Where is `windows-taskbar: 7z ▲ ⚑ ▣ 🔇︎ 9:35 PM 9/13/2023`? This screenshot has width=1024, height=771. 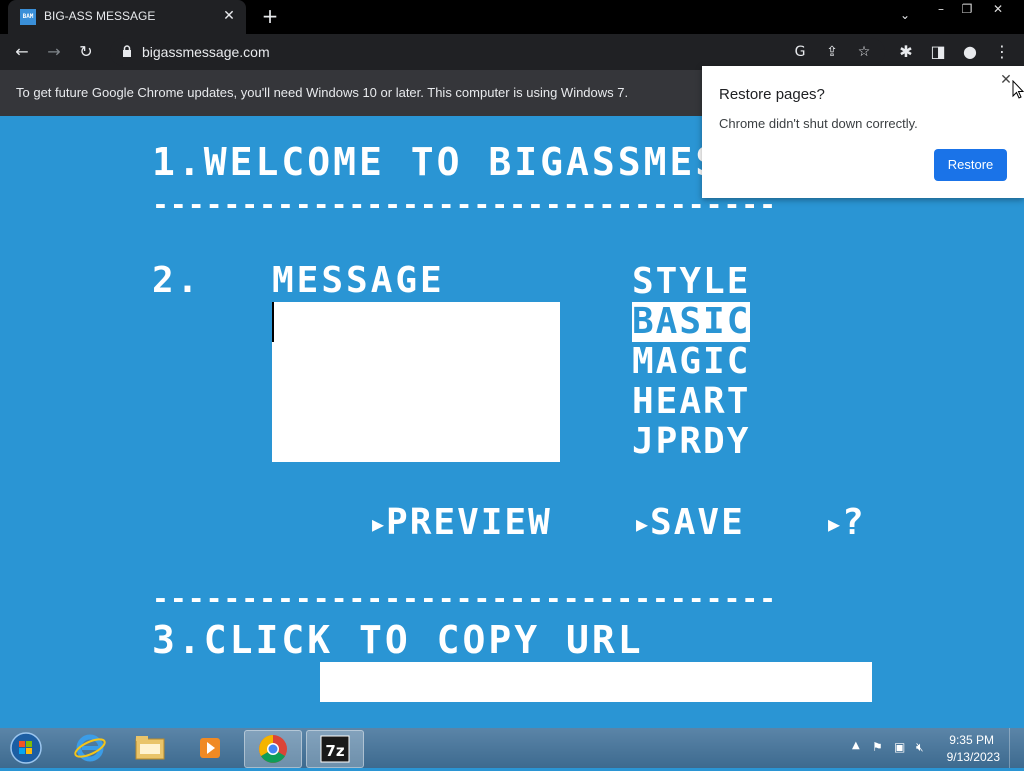 windows-taskbar: 7z ▲ ⚑ ▣ 🔇︎ 9:35 PM 9/13/2023 is located at coordinates (512, 748).